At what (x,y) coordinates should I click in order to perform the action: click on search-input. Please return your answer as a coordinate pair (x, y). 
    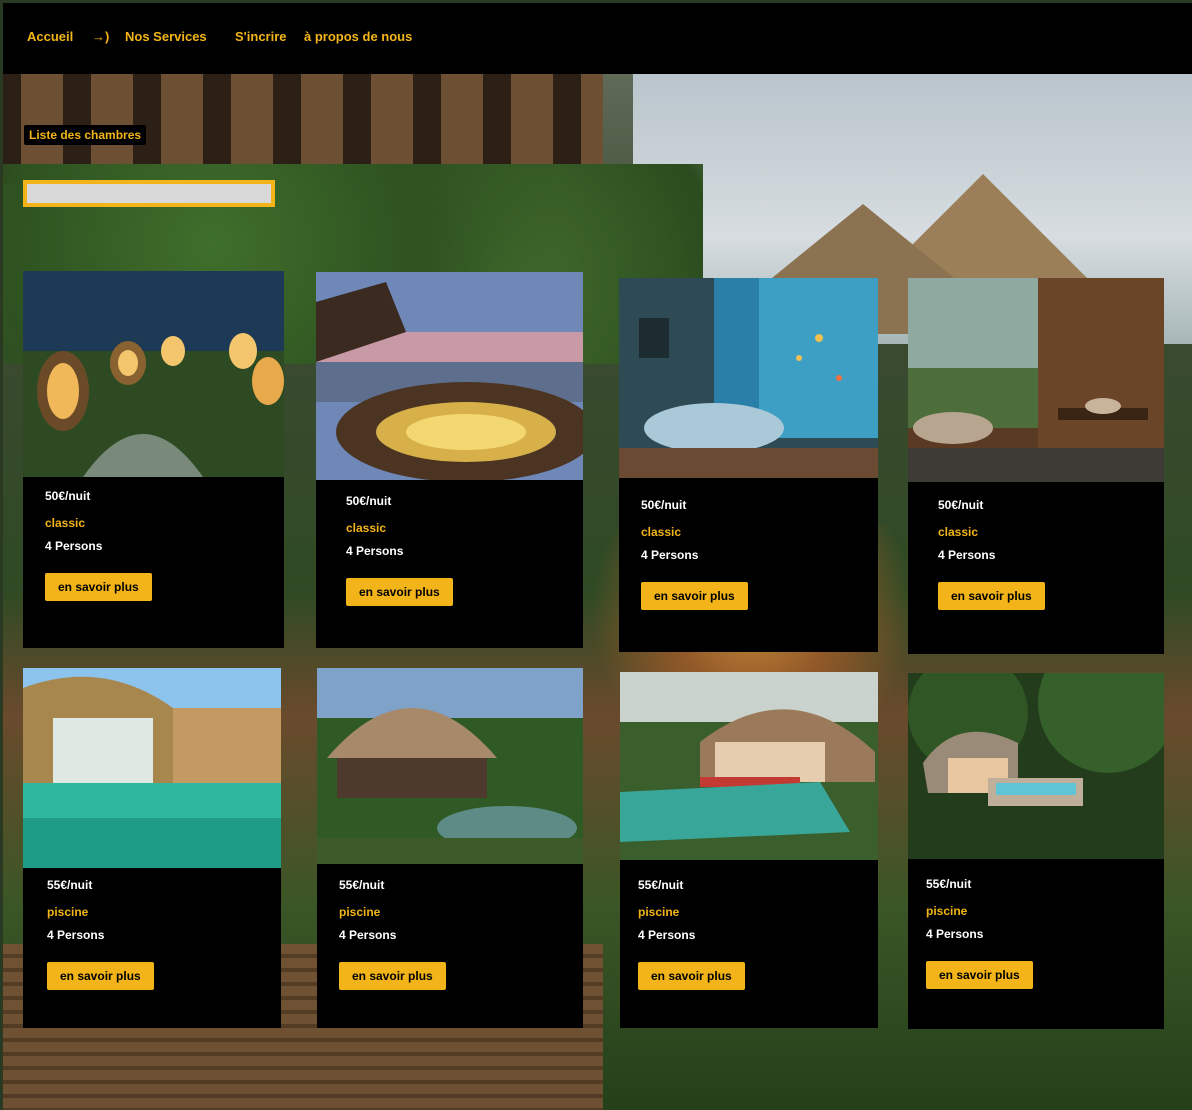
    Looking at the image, I should click on (149, 193).